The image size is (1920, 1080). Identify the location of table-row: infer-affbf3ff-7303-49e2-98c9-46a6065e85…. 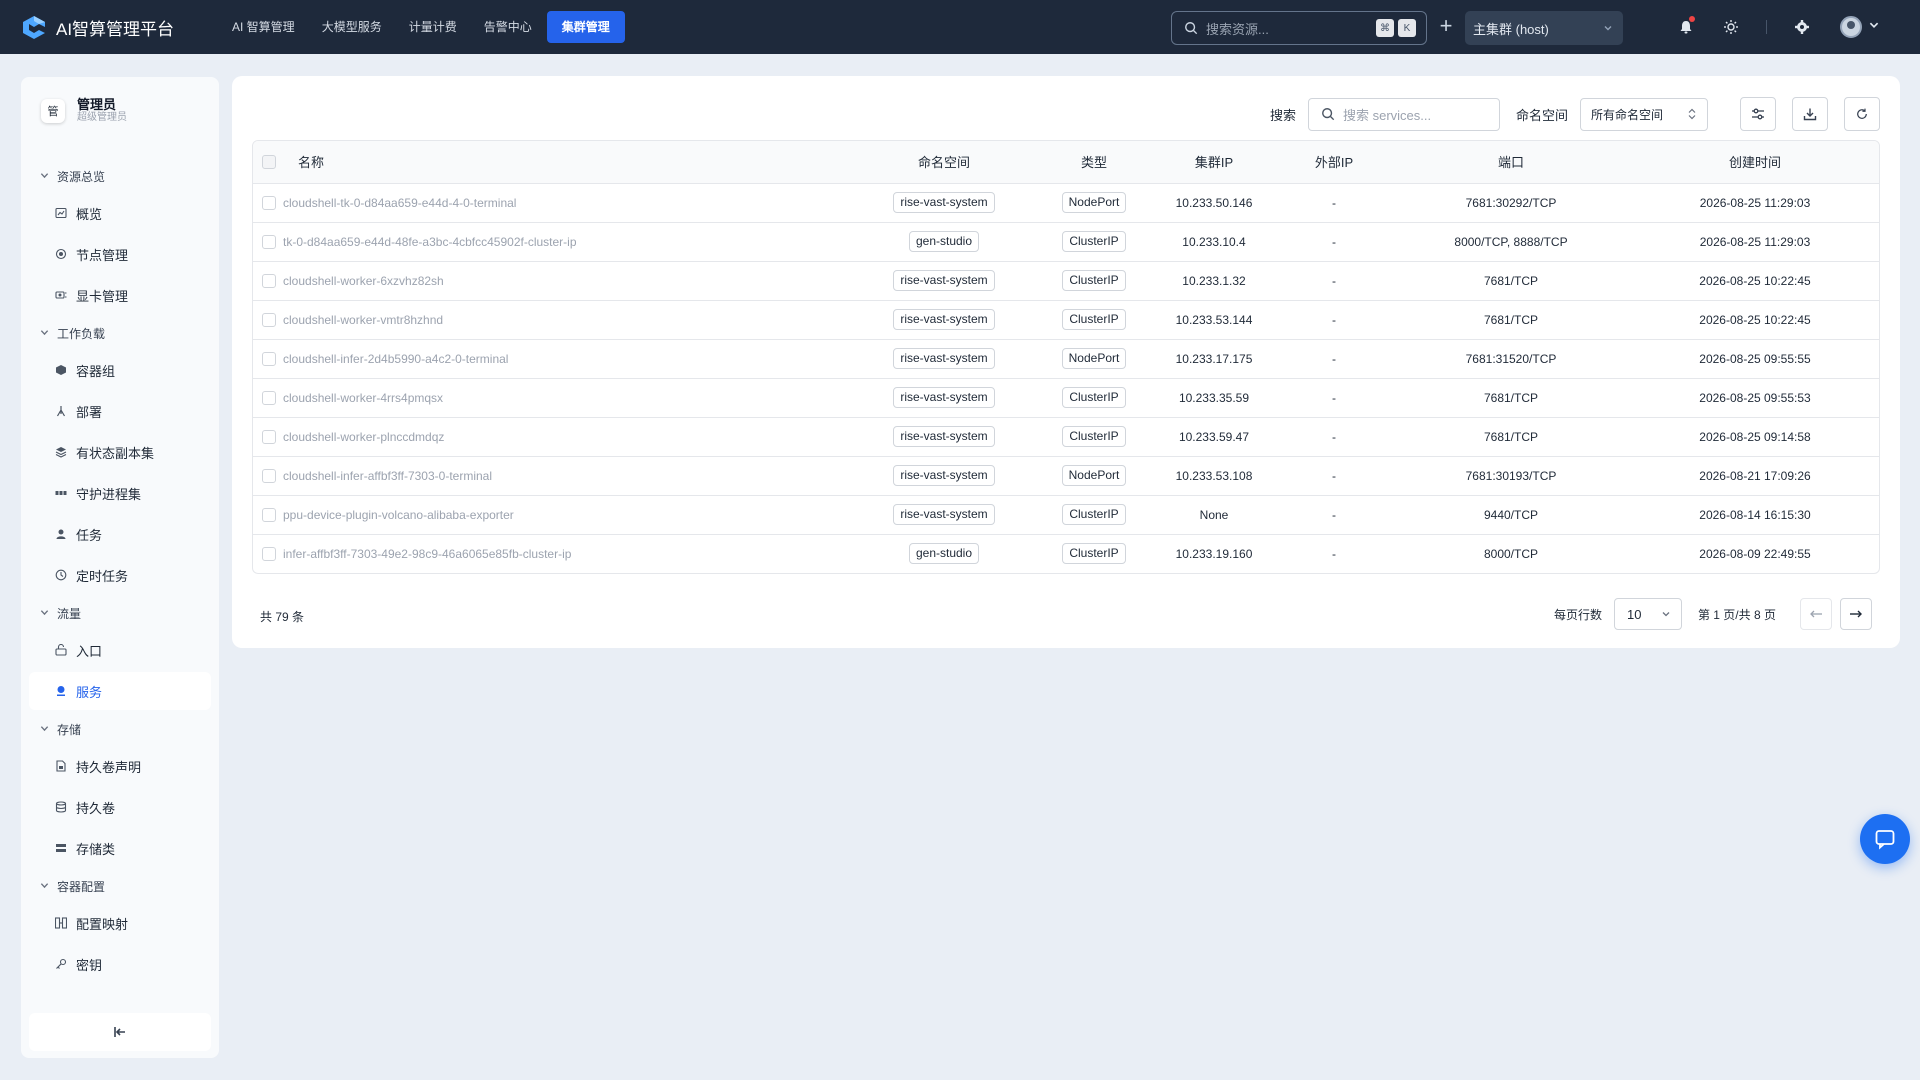
(1066, 553).